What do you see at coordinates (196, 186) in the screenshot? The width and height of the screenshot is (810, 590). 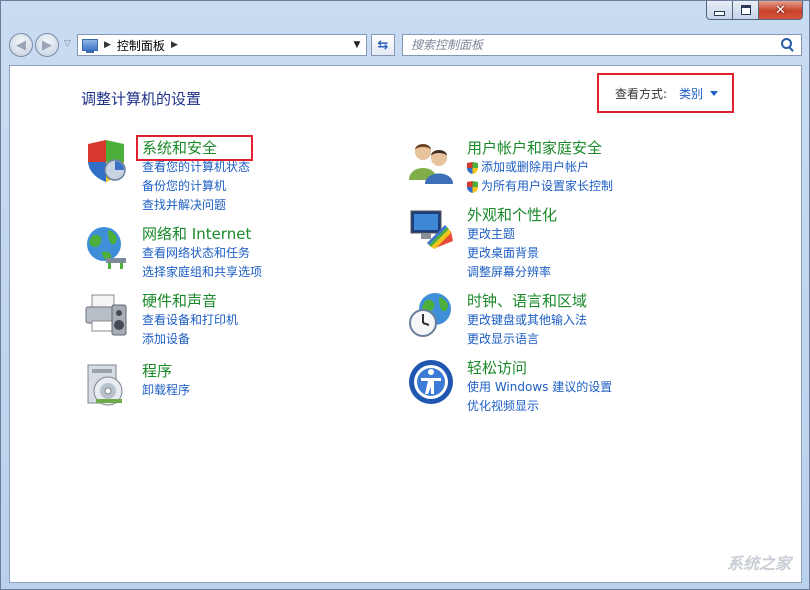 I see `link-backup-computer: 备份您的计算机` at bounding box center [196, 186].